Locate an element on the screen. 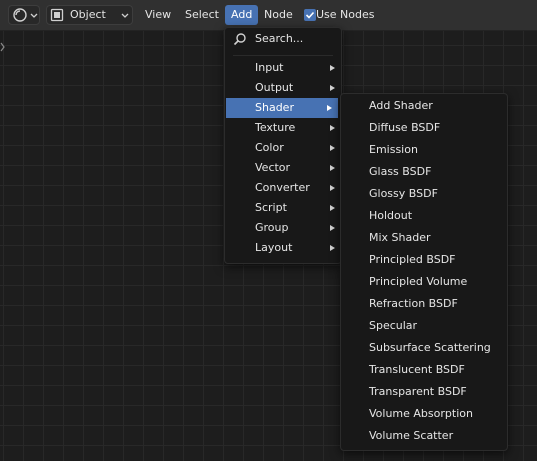 This screenshot has height=461, width=537. add-menu-item-vector: Vector is located at coordinates (283, 168).